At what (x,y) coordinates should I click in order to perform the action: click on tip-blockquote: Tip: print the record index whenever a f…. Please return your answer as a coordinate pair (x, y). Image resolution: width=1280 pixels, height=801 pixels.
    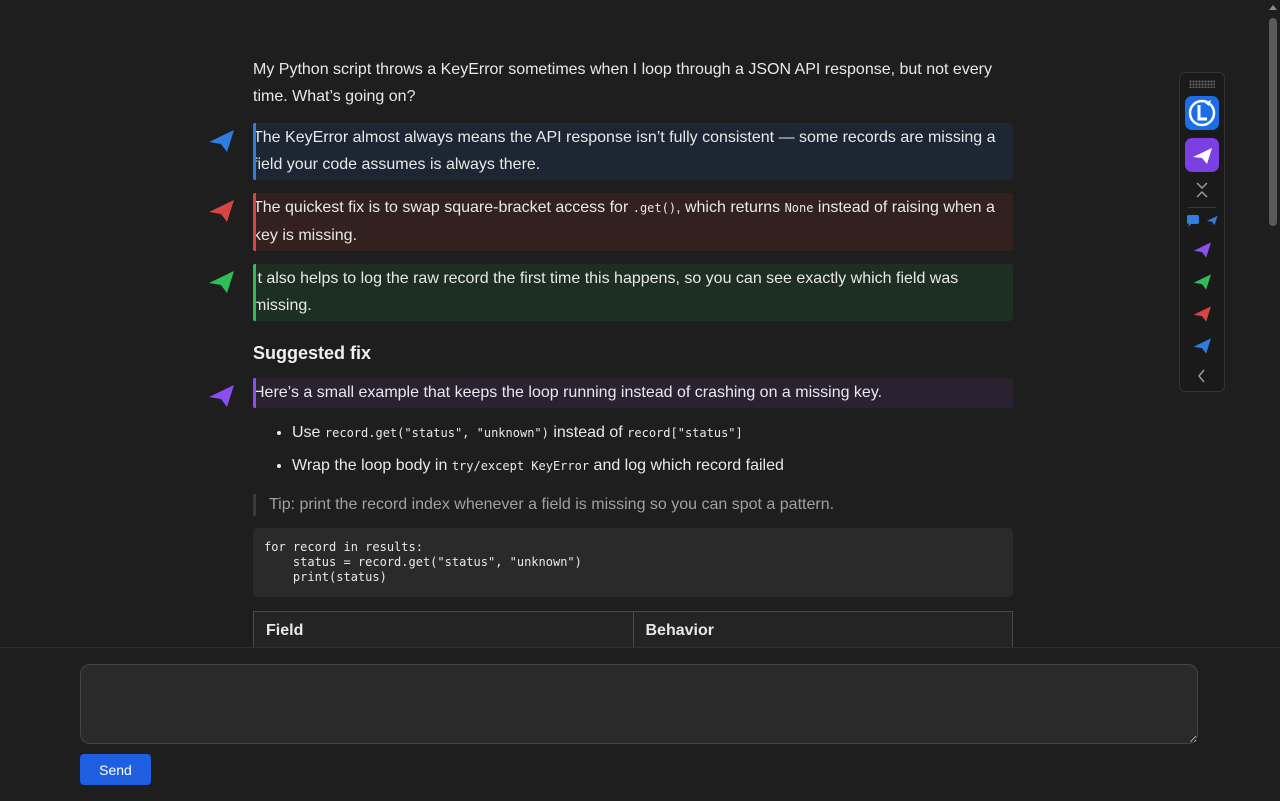
    Looking at the image, I should click on (633, 505).